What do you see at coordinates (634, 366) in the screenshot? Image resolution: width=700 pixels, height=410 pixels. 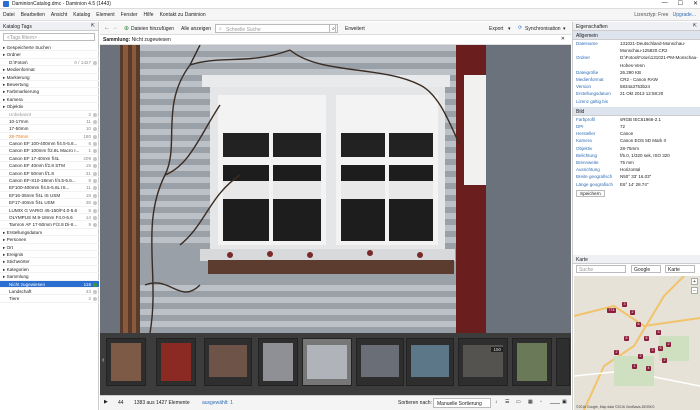 I see `map-pin: 1` at bounding box center [634, 366].